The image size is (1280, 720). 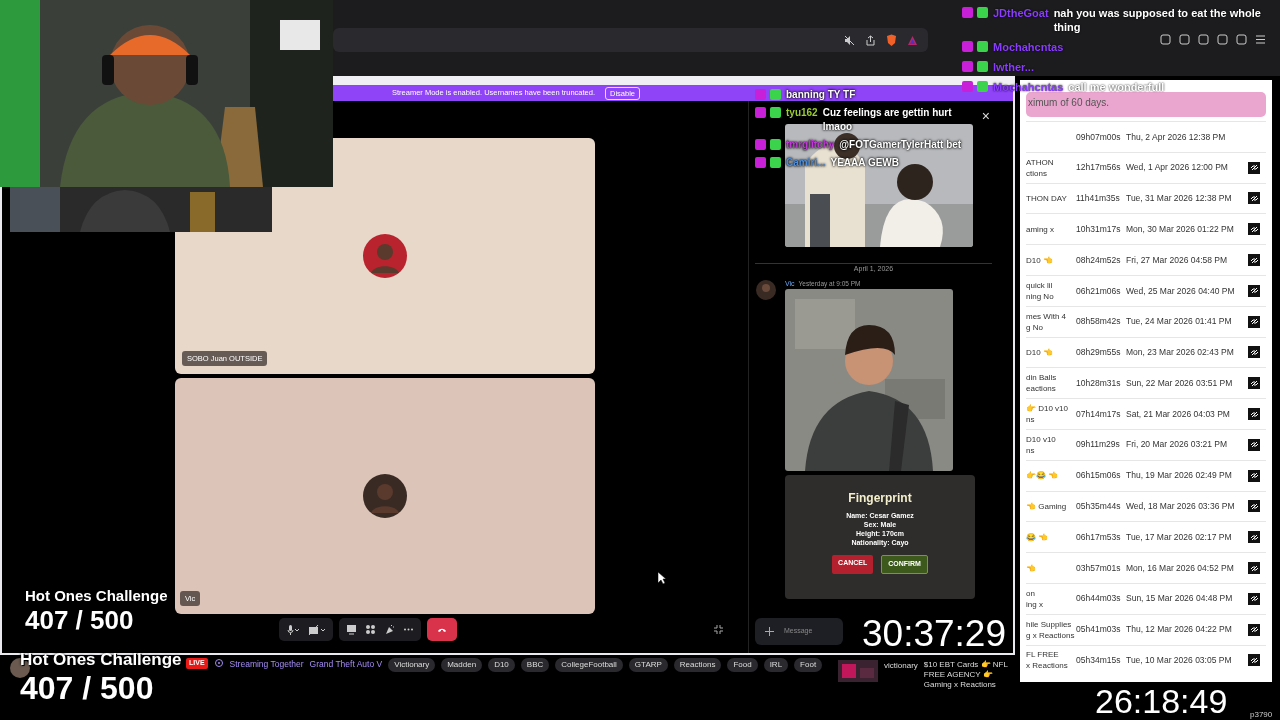 I want to click on apps-icon, so click(x=370, y=629).